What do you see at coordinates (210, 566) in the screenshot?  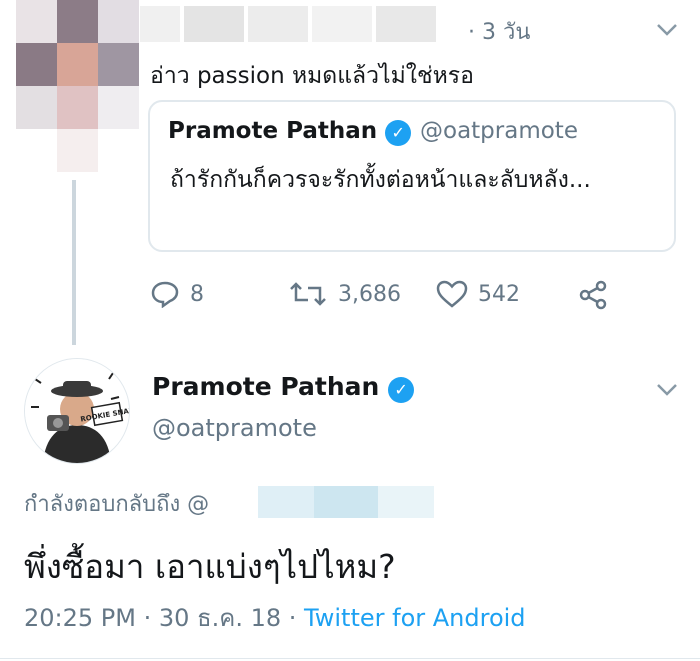 I see `main-tweet-text: พึ่งซื้อมา เอาแบ่งๆไปไหม?` at bounding box center [210, 566].